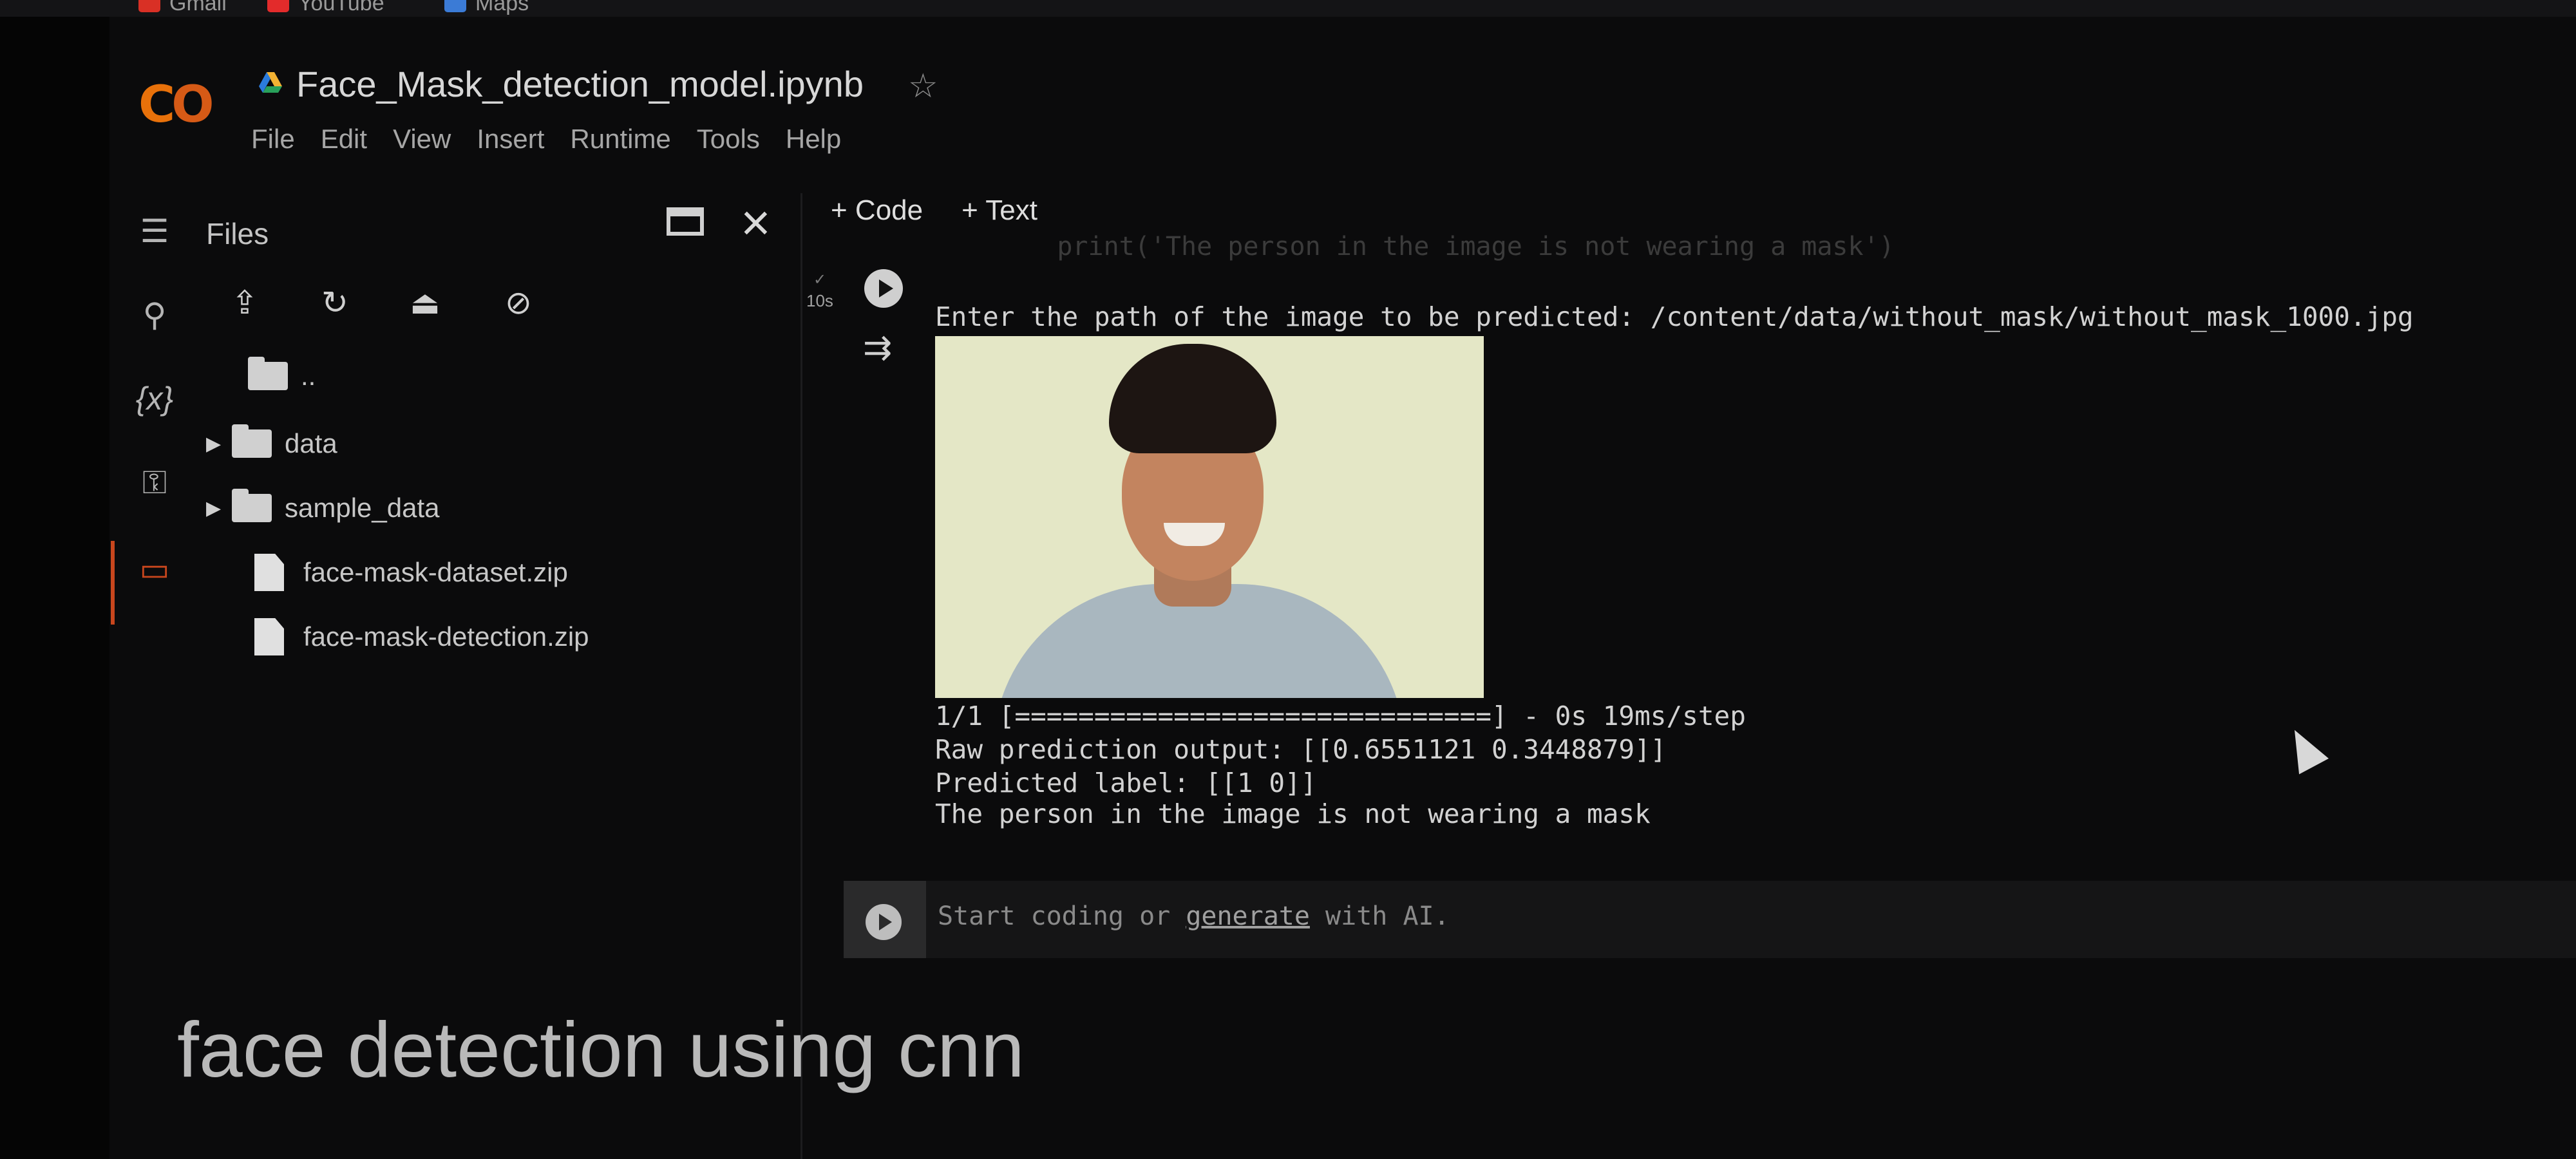 The height and width of the screenshot is (1159, 2576). Describe the element at coordinates (1288, 8) in the screenshot. I see `bookmarks-bar: Gmail YouTube Maps` at that location.